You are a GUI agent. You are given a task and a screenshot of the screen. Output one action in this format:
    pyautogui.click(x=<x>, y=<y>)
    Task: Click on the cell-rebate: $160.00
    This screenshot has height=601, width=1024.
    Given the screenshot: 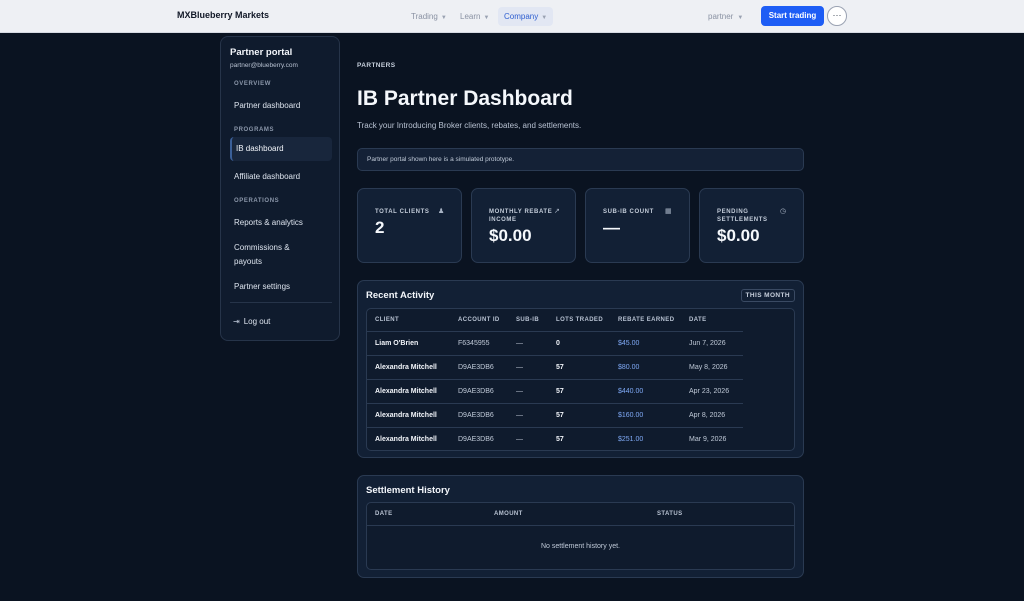 What is the action you would take?
    pyautogui.click(x=631, y=415)
    